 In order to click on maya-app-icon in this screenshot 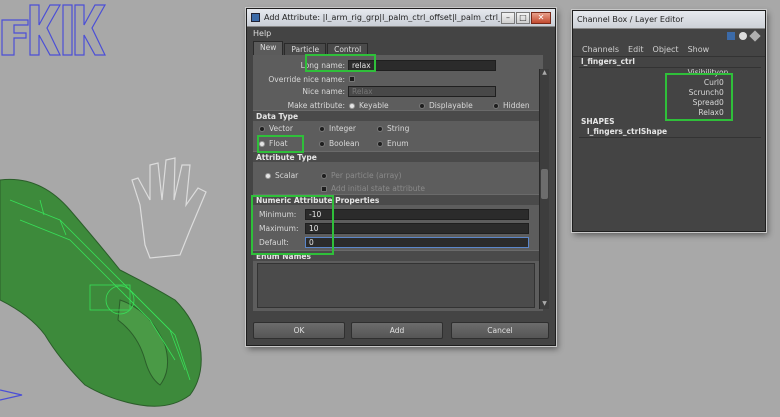, I will do `click(255, 17)`.